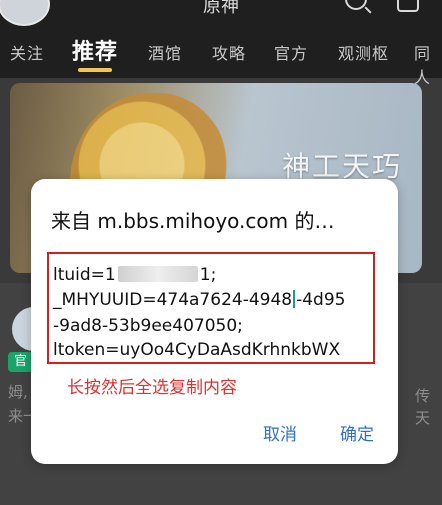  What do you see at coordinates (280, 432) in the screenshot?
I see `cancel-button: 取消` at bounding box center [280, 432].